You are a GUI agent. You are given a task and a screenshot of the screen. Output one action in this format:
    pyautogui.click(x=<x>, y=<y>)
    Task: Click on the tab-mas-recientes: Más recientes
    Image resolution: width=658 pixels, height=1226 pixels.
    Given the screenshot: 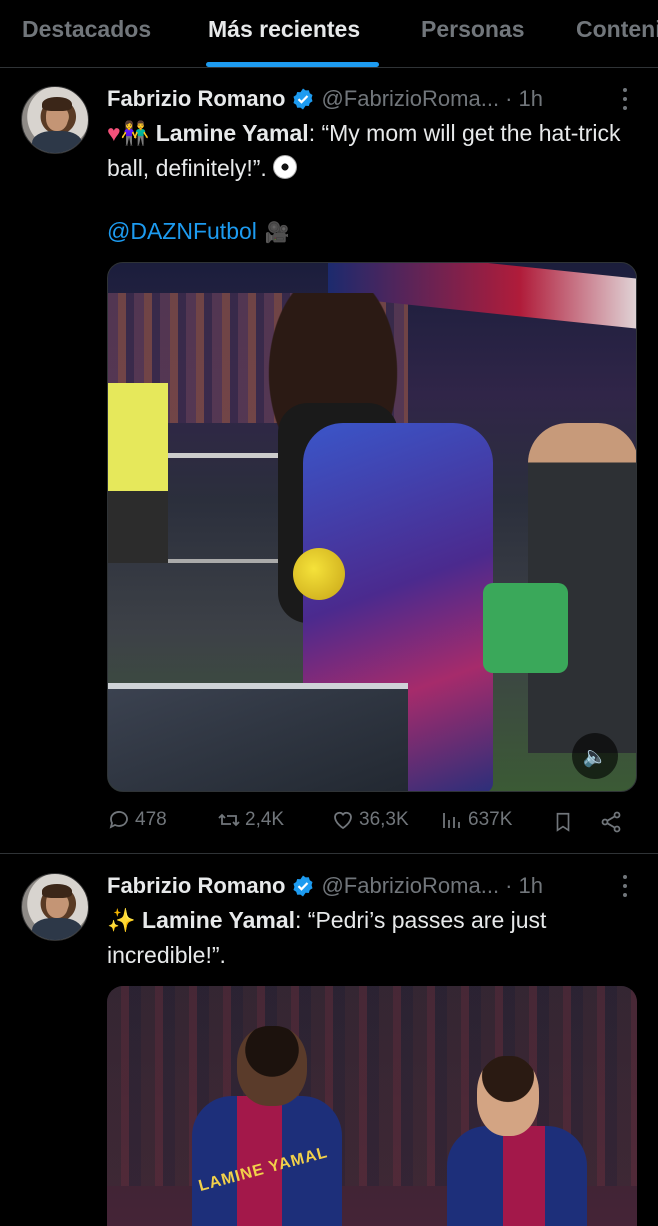 What is the action you would take?
    pyautogui.click(x=284, y=29)
    